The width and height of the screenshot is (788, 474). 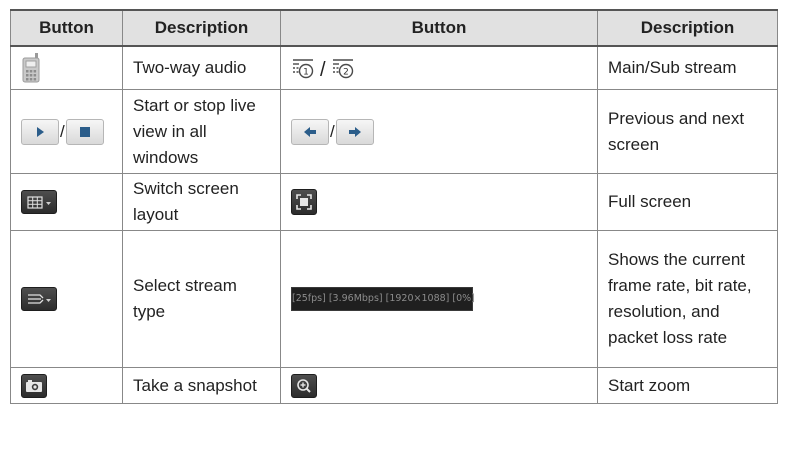 What do you see at coordinates (201, 385) in the screenshot?
I see `description-cell: Take a snapshot` at bounding box center [201, 385].